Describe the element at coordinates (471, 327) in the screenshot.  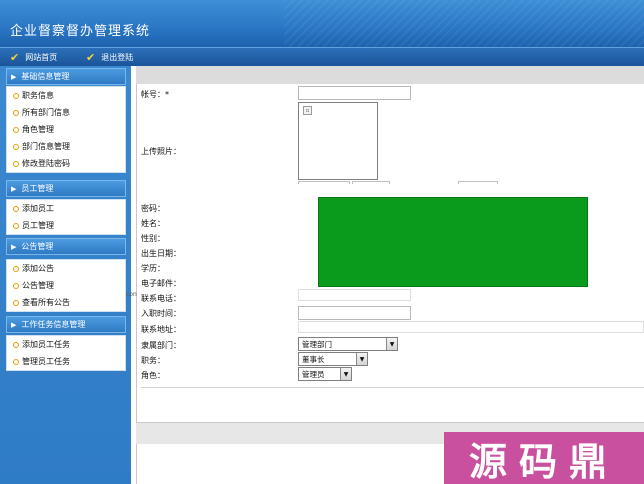
I see `address-input` at that location.